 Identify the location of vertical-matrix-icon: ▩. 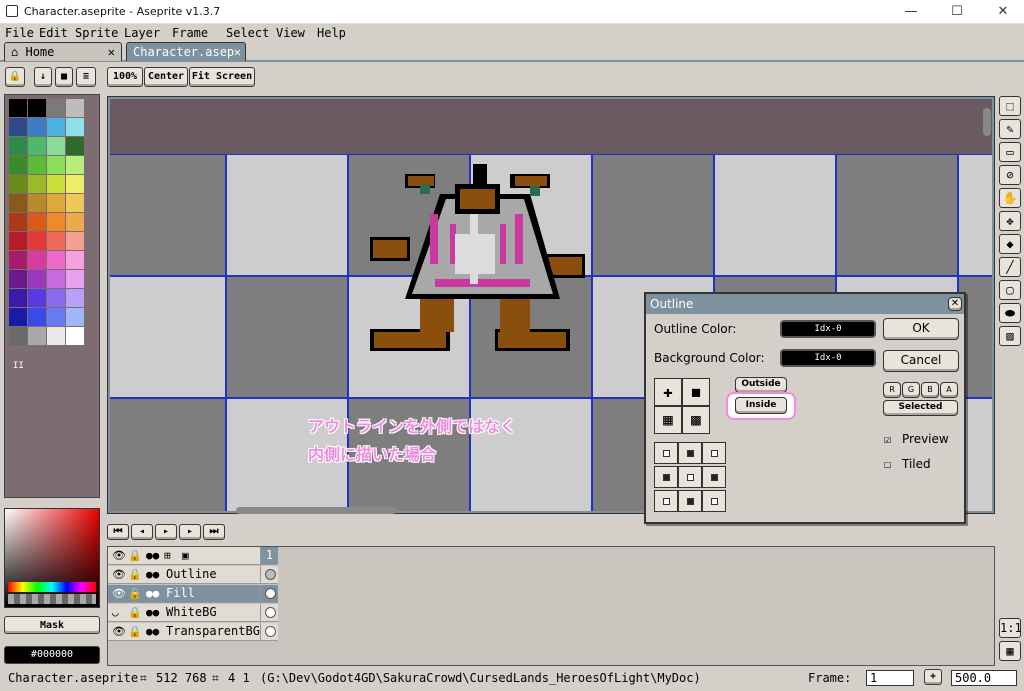
(696, 420).